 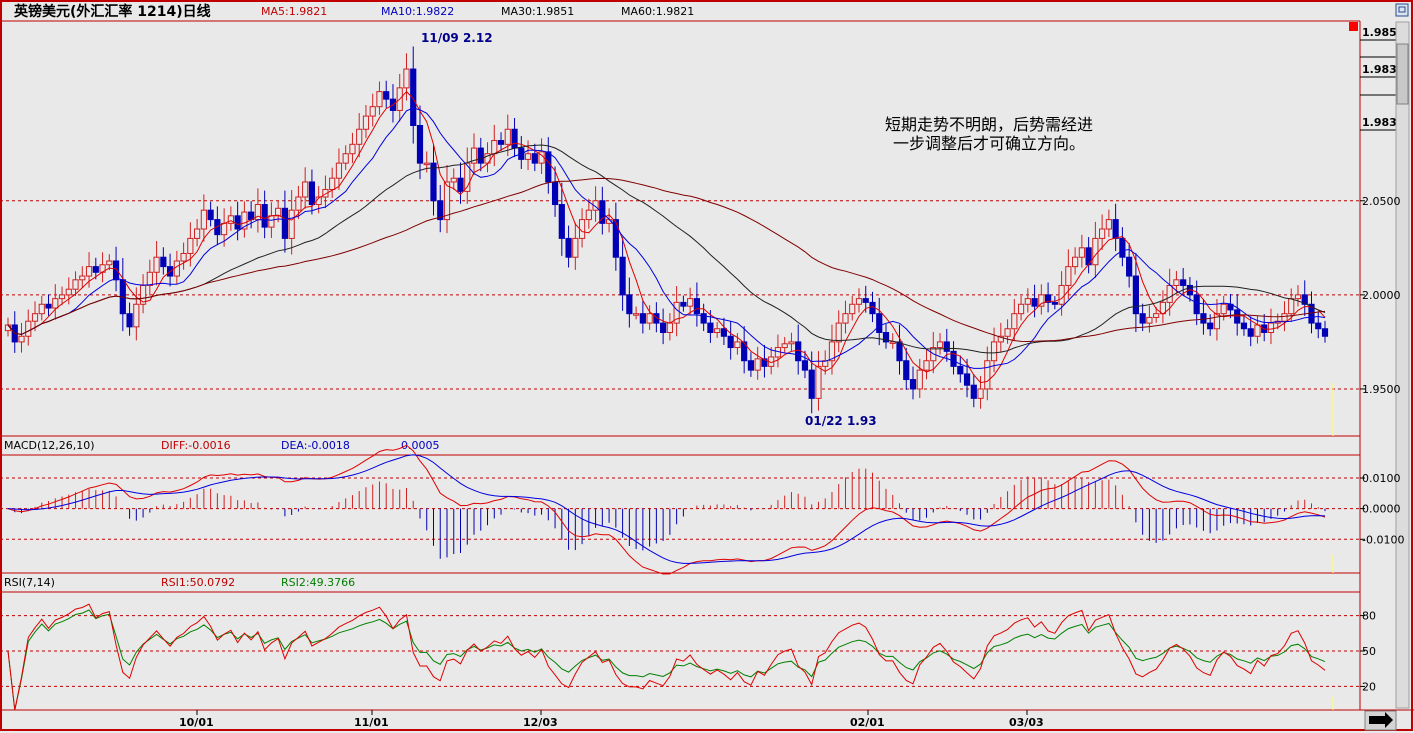 I want to click on macd-diff-label: DIFF:-0.0016, so click(x=196, y=445).